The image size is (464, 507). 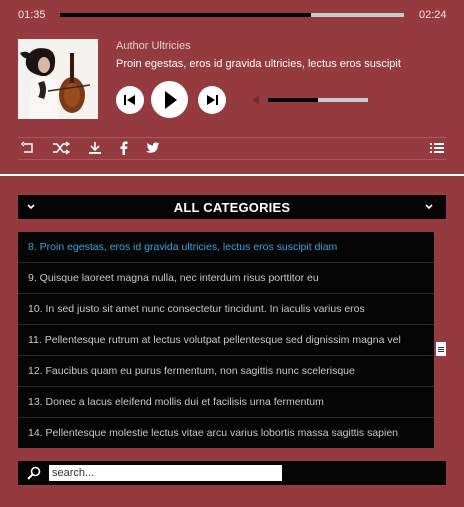 I want to click on previous-icon, so click(x=129, y=100).